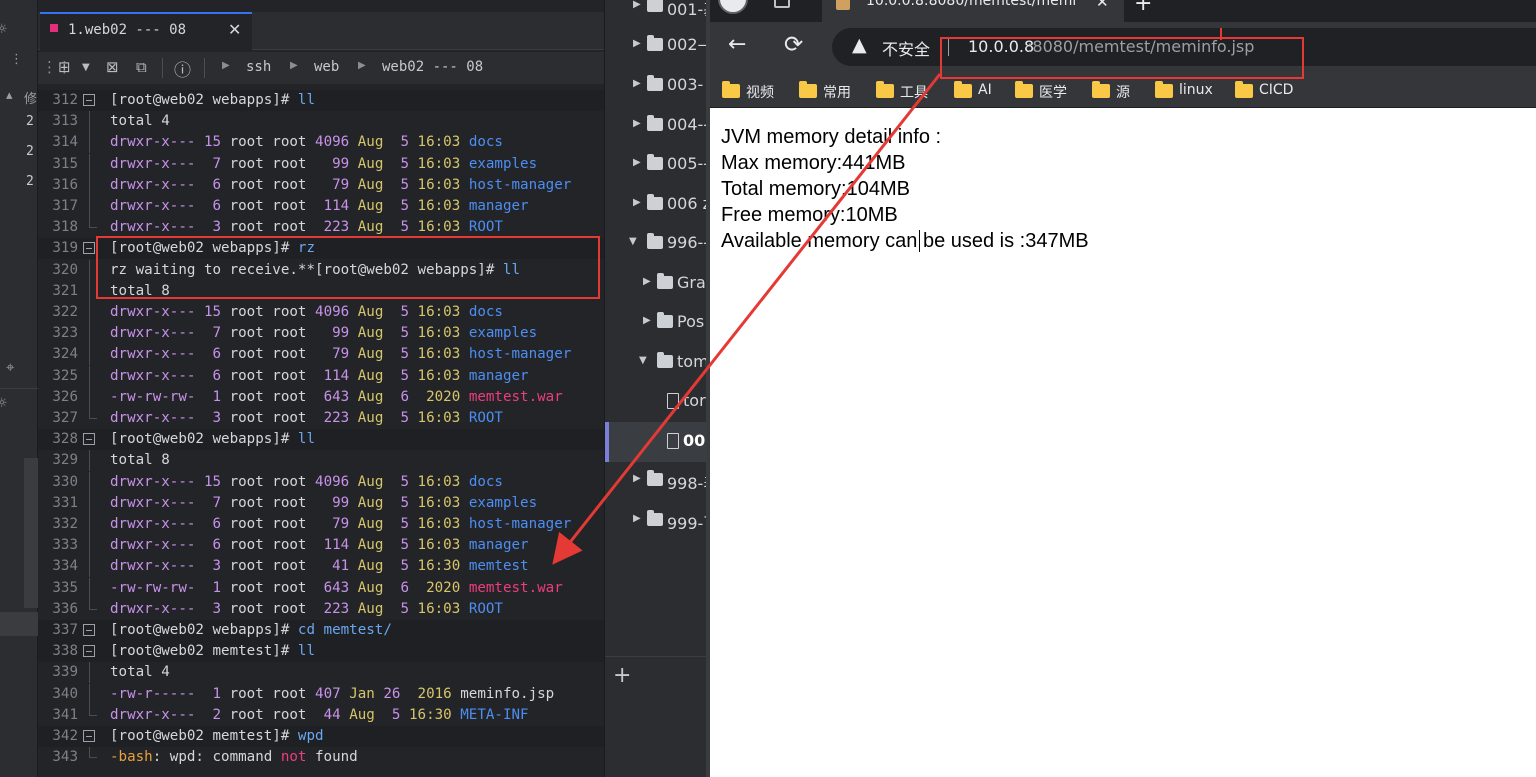 This screenshot has height=777, width=1536. I want to click on explorer-folder-item: ▶ 002—, so click(656, 46).